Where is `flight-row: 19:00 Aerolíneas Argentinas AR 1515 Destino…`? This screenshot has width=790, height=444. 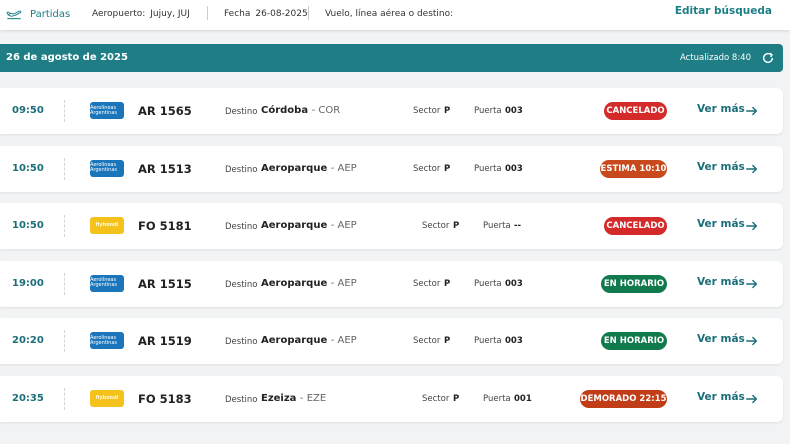
flight-row: 19:00 Aerolíneas Argentinas AR 1515 Destino… is located at coordinates (391, 283).